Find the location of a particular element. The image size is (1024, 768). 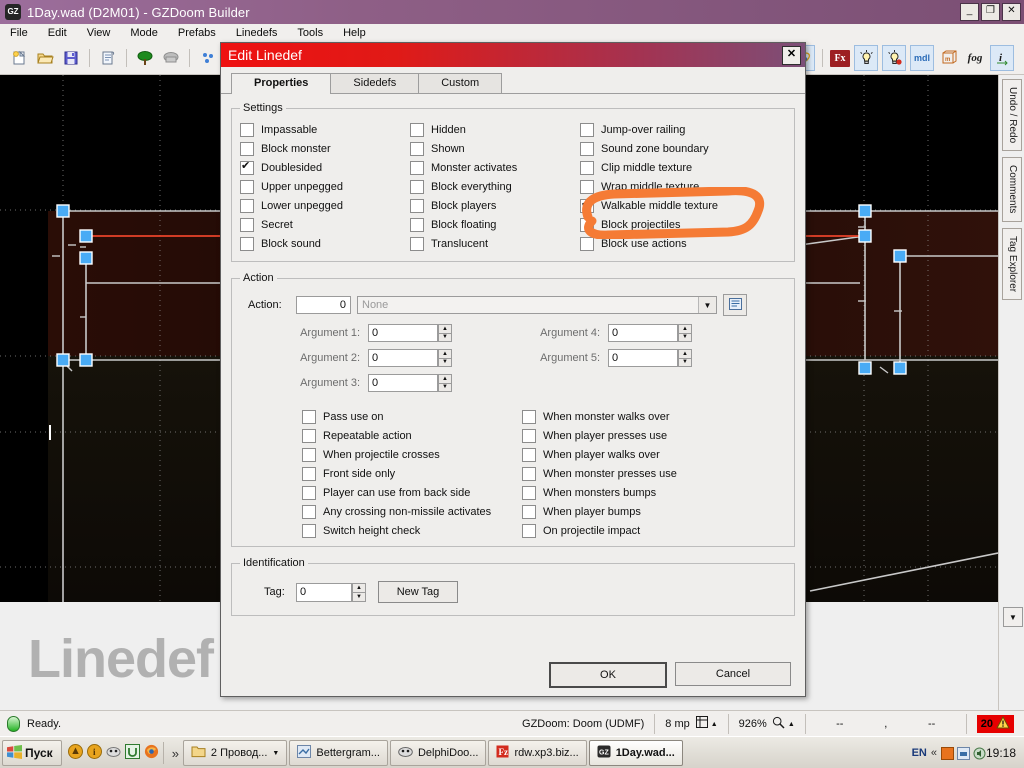

fx-icon: Fx is located at coordinates (840, 58).